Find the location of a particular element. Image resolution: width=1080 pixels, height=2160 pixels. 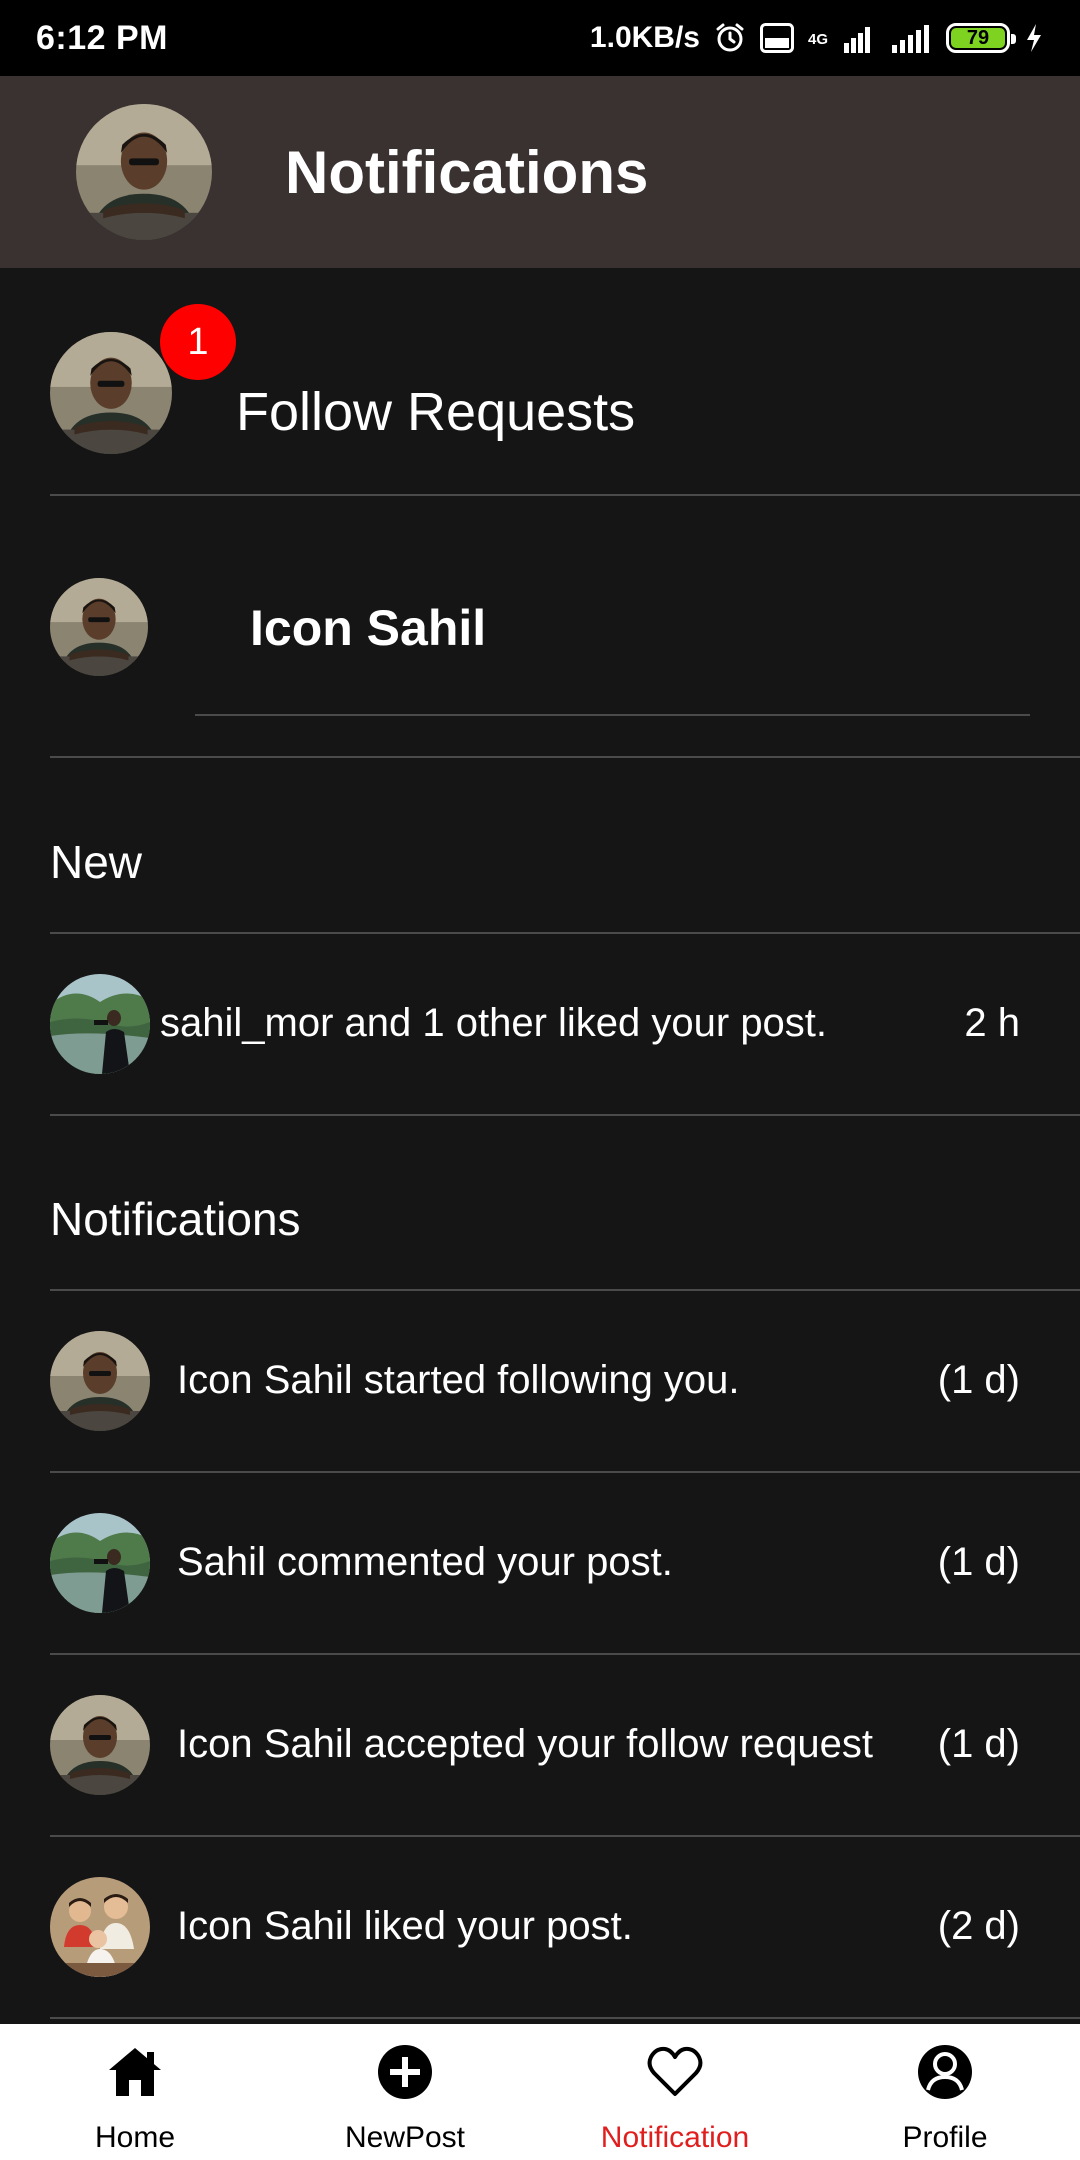

alarm-icon is located at coordinates (730, 37).